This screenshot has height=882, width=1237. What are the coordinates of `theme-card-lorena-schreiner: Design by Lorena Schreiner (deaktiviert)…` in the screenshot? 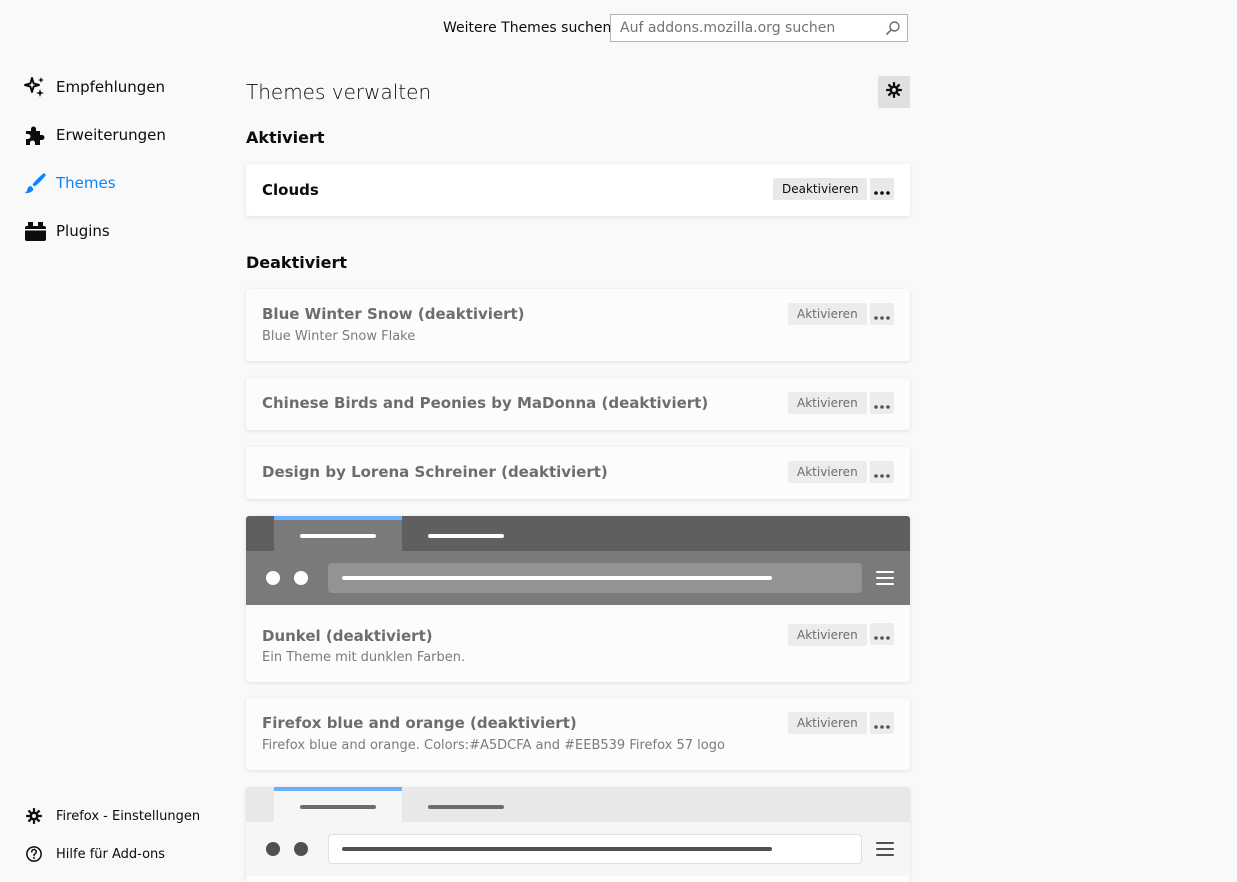 It's located at (578, 473).